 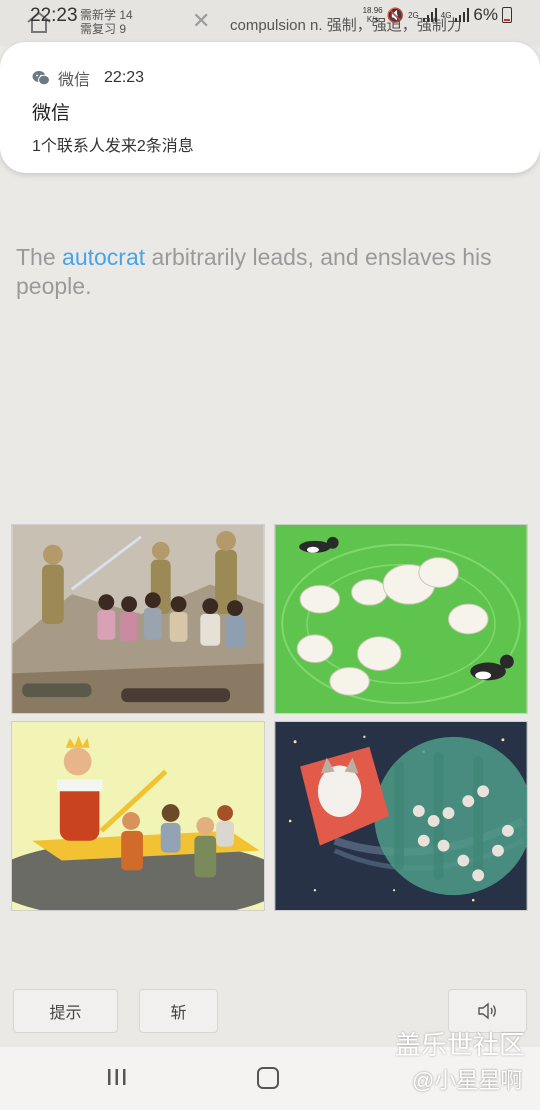 I want to click on watermark-community: 盖乐世社区, so click(x=460, y=1045).